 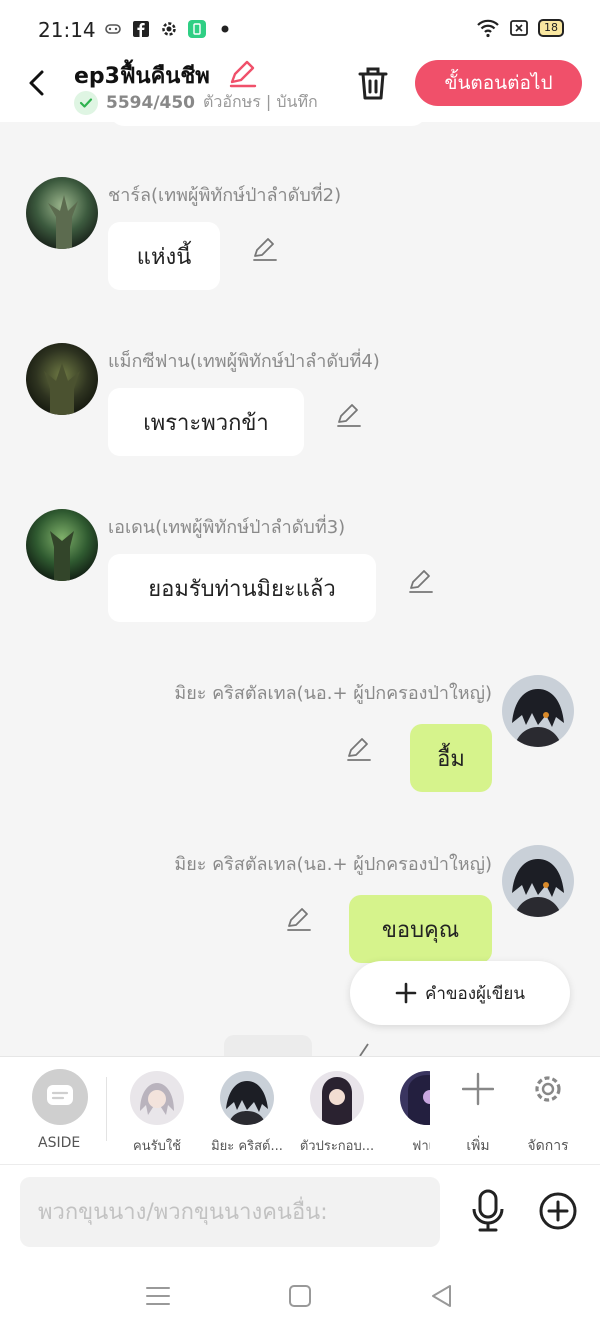 What do you see at coordinates (373, 83) in the screenshot?
I see `trash-icon` at bounding box center [373, 83].